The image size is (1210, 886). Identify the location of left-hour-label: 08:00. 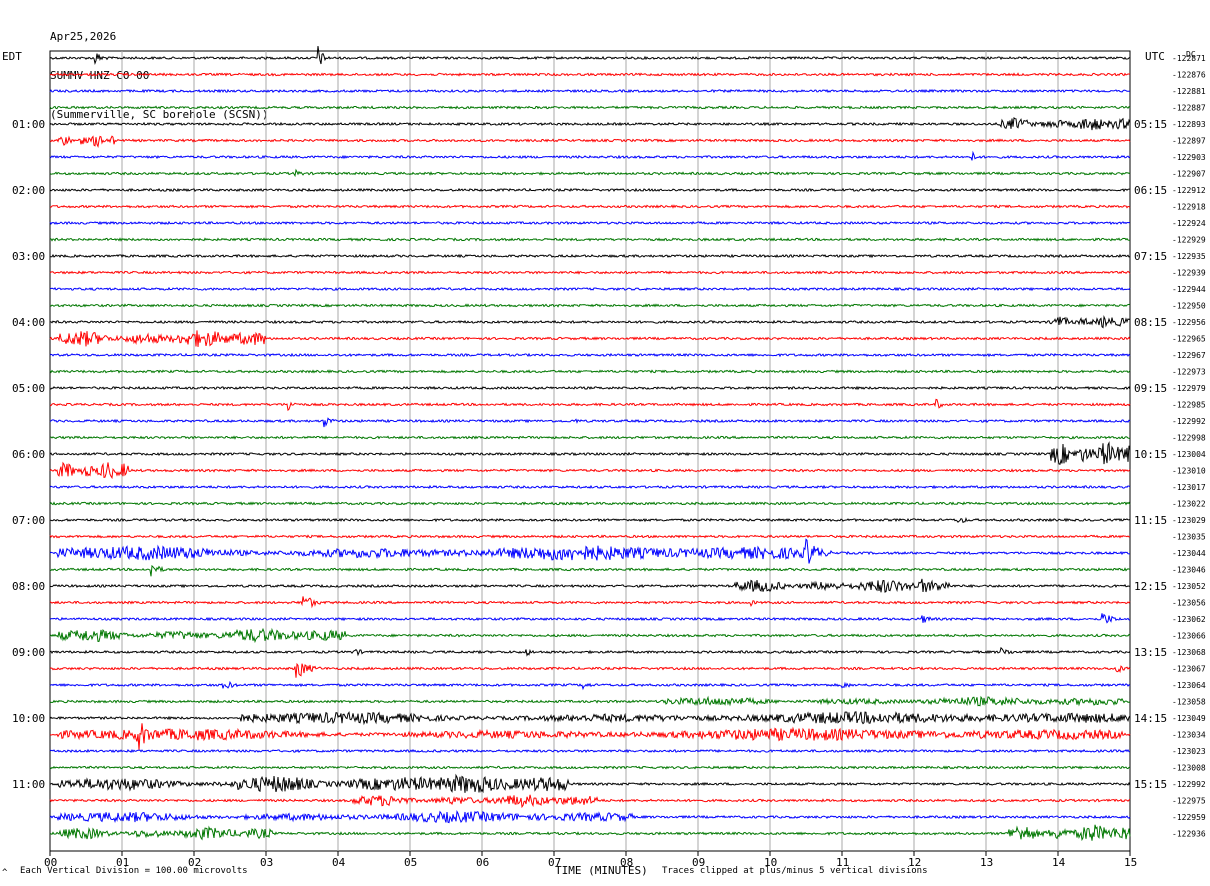
(28, 586).